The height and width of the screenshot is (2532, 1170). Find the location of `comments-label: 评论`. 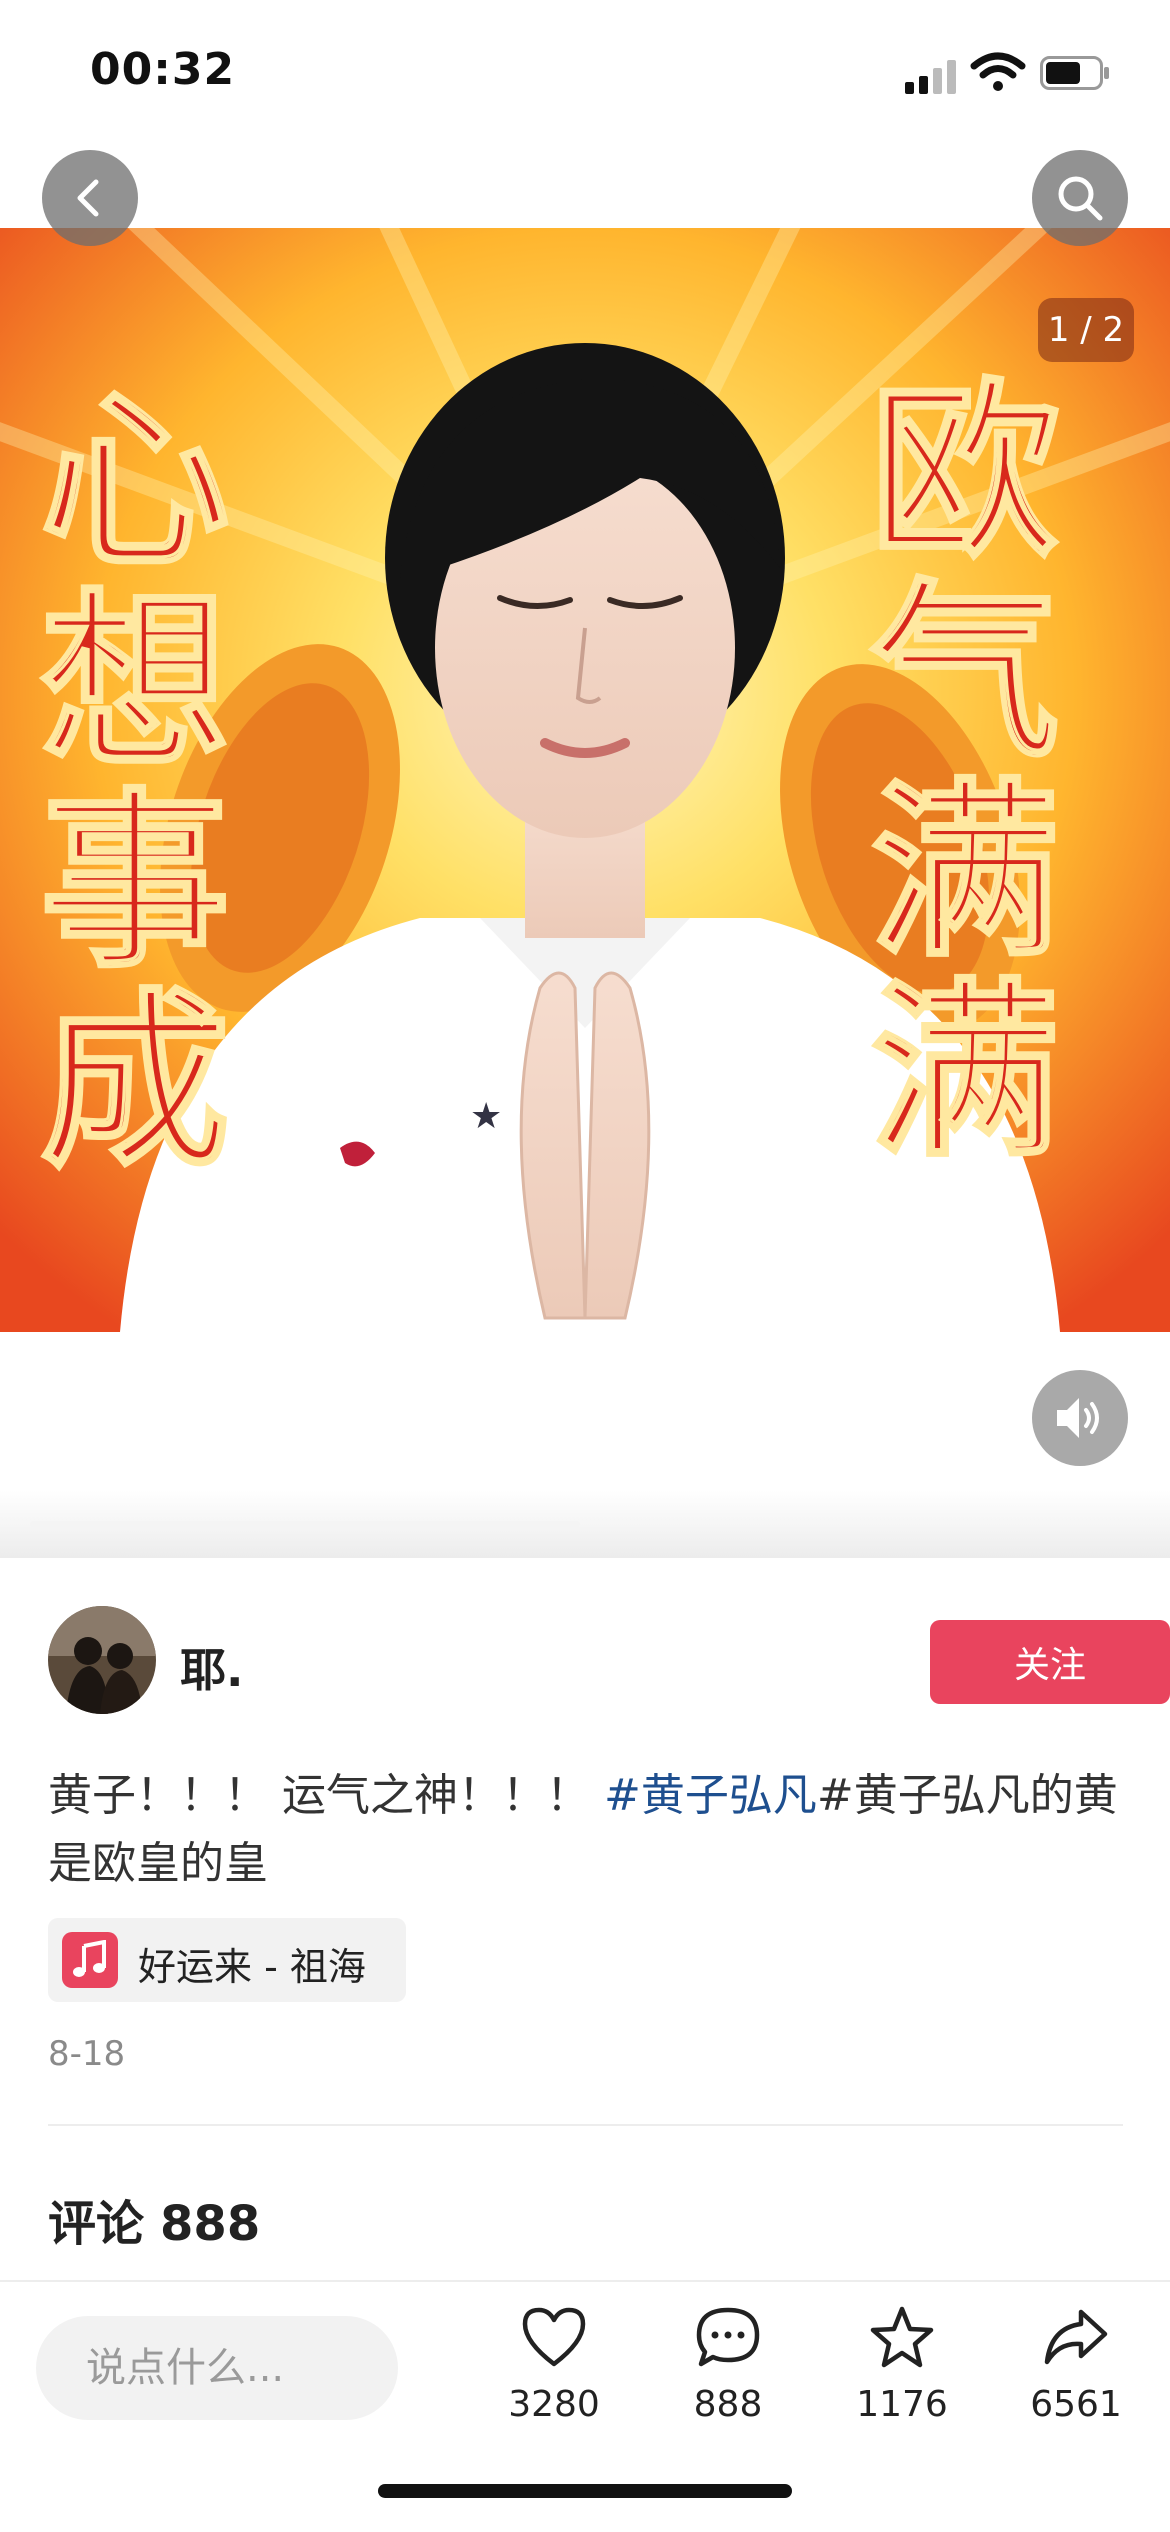

comments-label: 评论 is located at coordinates (96, 2224).